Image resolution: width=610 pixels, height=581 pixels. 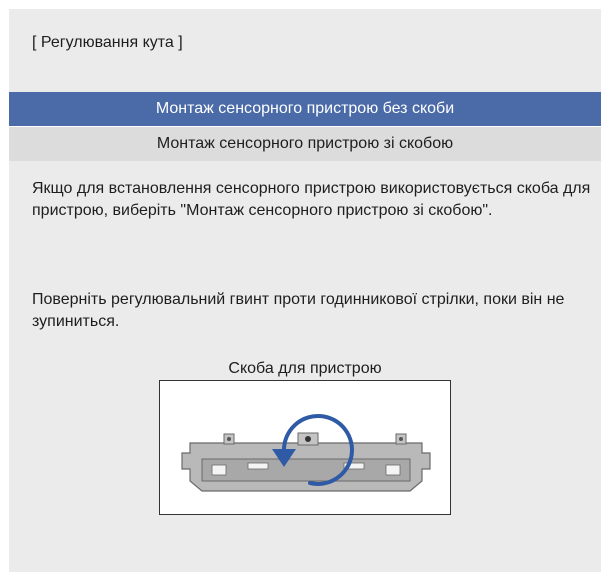 I want to click on menu-item-without-bracket: Монтаж сенсорного пристрою без скоби, so click(x=305, y=109).